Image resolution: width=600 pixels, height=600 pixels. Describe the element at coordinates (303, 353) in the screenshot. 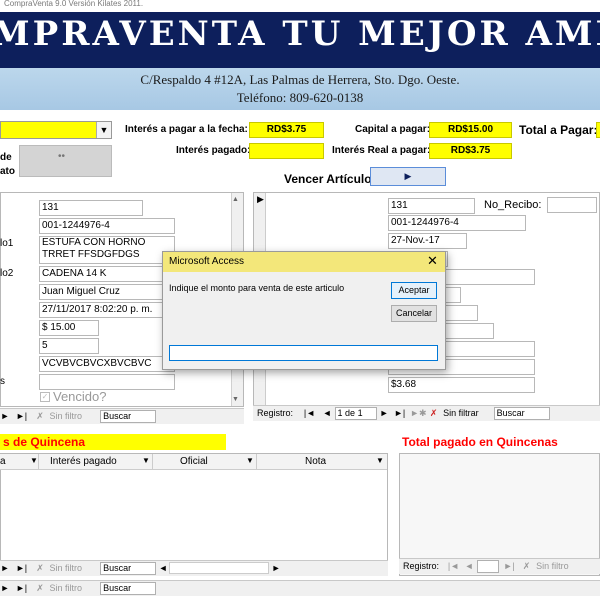

I see `amount-input` at that location.